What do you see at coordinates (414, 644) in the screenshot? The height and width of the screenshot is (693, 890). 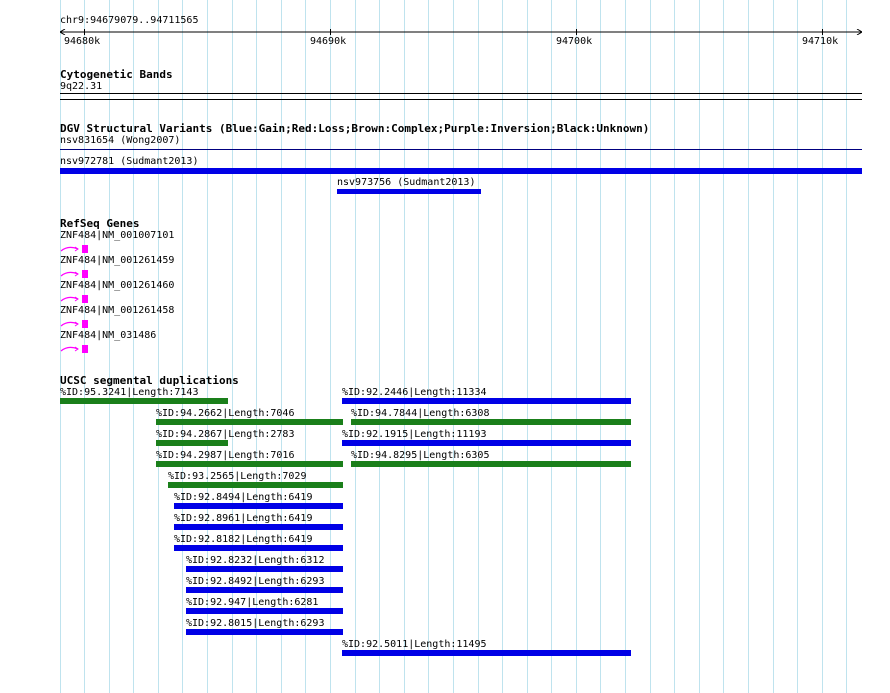 I see `segdup-label: %ID:92.5011|Length:11495` at bounding box center [414, 644].